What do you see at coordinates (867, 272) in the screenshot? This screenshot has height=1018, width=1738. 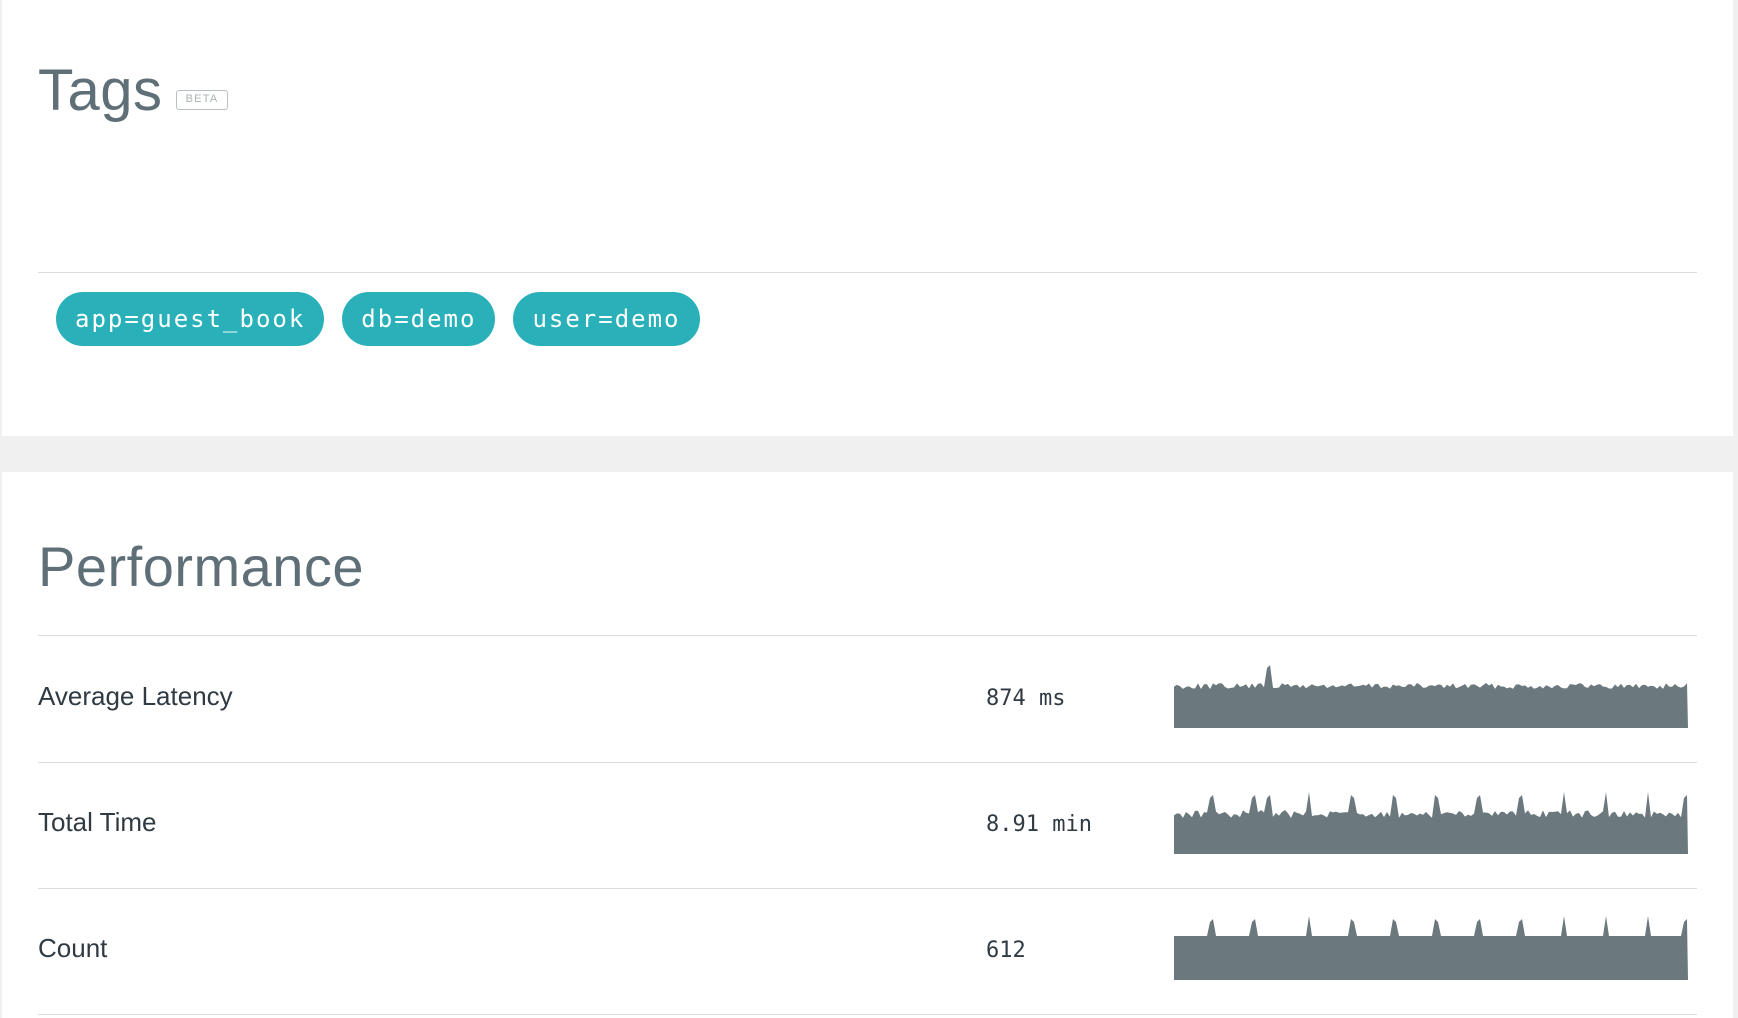 I see `tags-divider` at bounding box center [867, 272].